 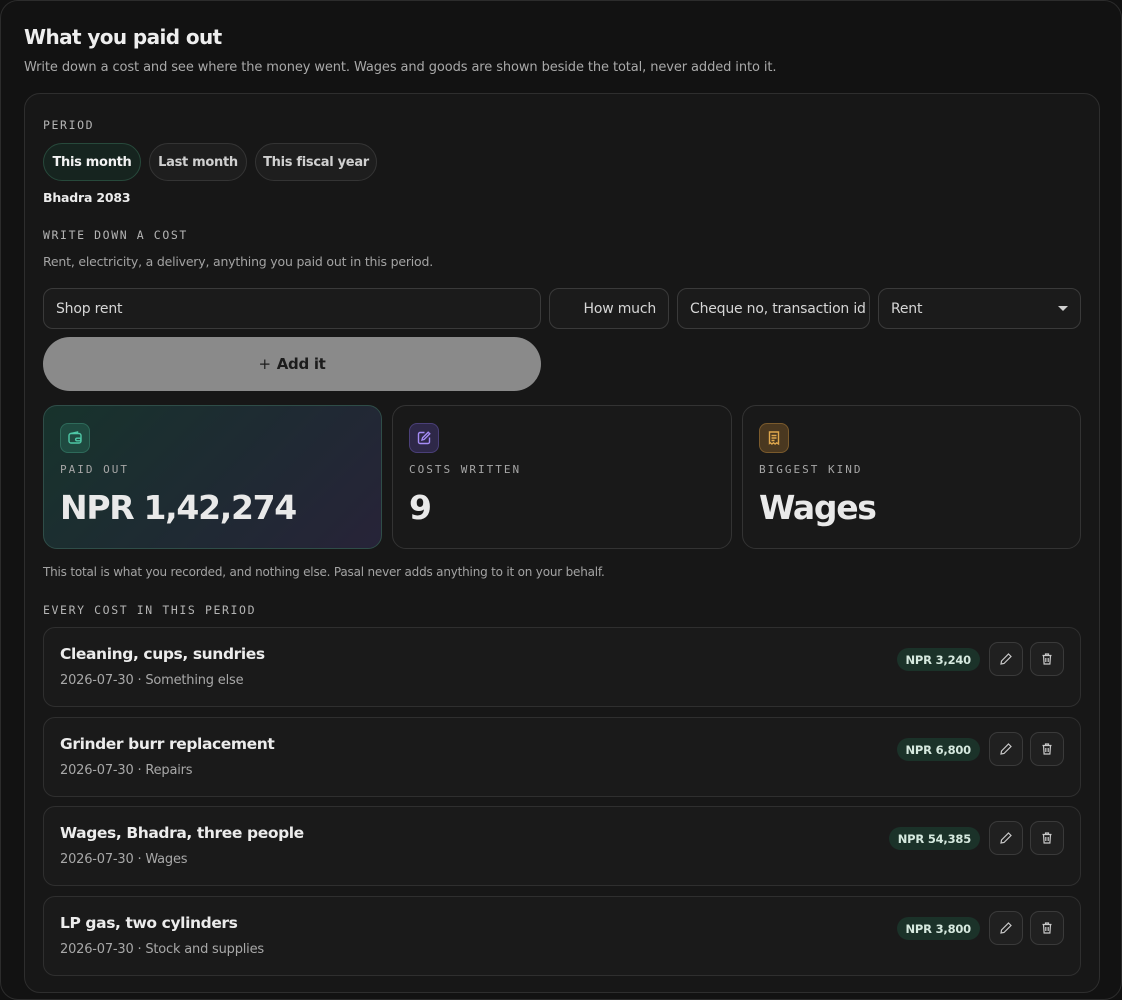 What do you see at coordinates (424, 438) in the screenshot?
I see `notebook-pen-icon` at bounding box center [424, 438].